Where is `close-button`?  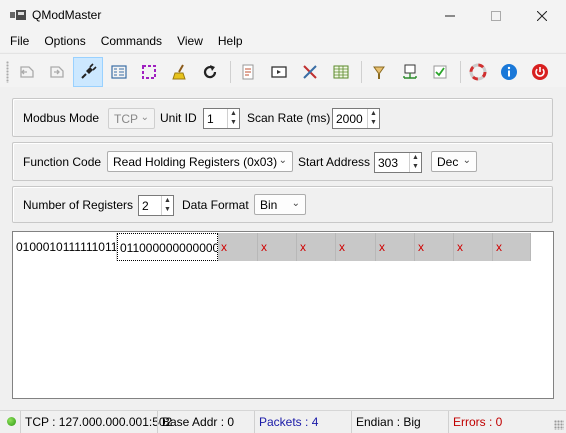 close-button is located at coordinates (542, 15).